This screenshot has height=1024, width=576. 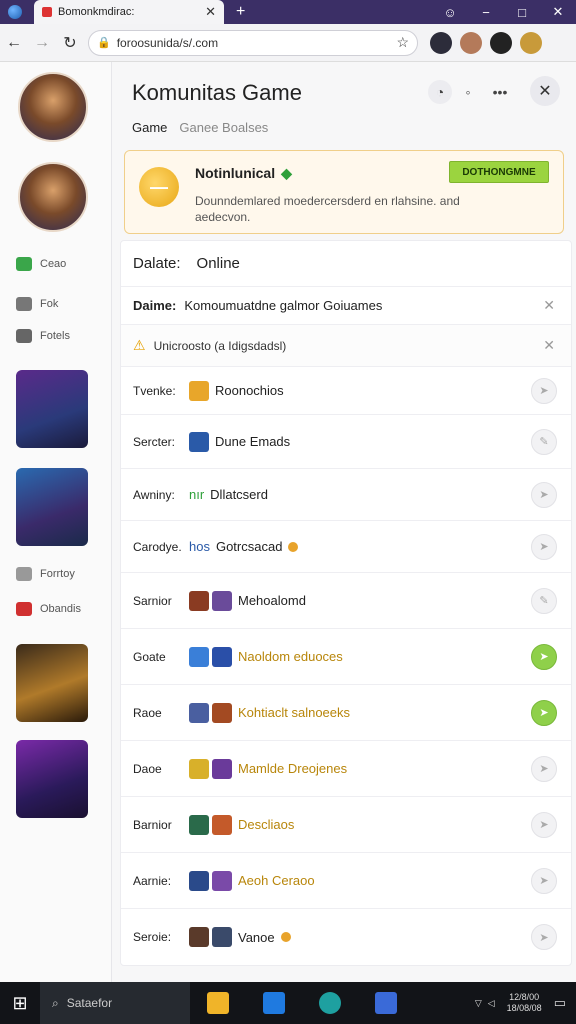 What do you see at coordinates (266, 824) in the screenshot?
I see `item-value: Descliaos` at bounding box center [266, 824].